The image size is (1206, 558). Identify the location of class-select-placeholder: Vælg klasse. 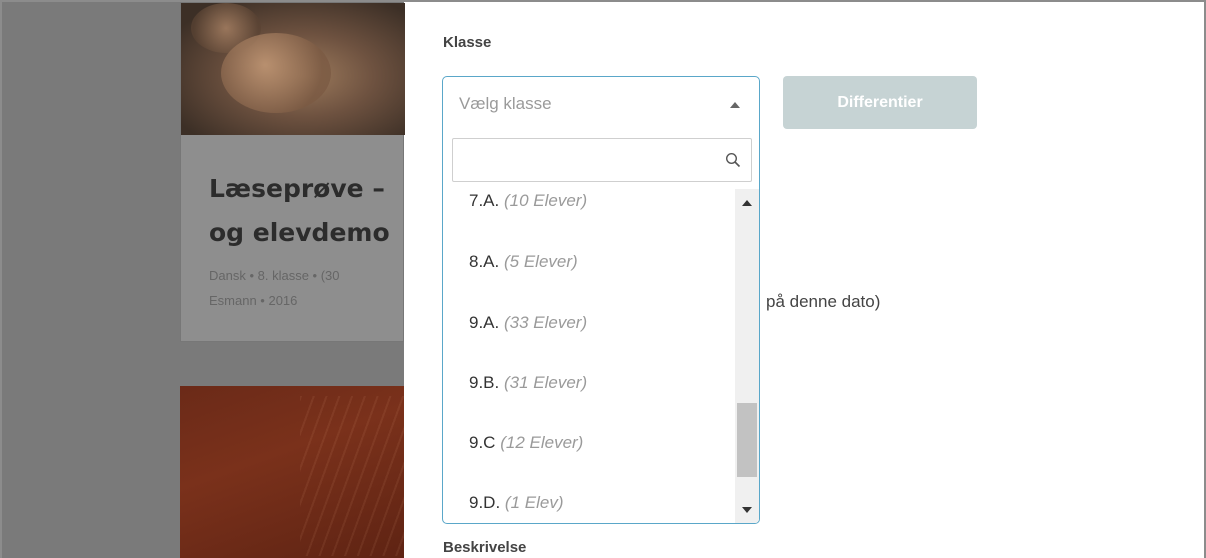
(505, 103).